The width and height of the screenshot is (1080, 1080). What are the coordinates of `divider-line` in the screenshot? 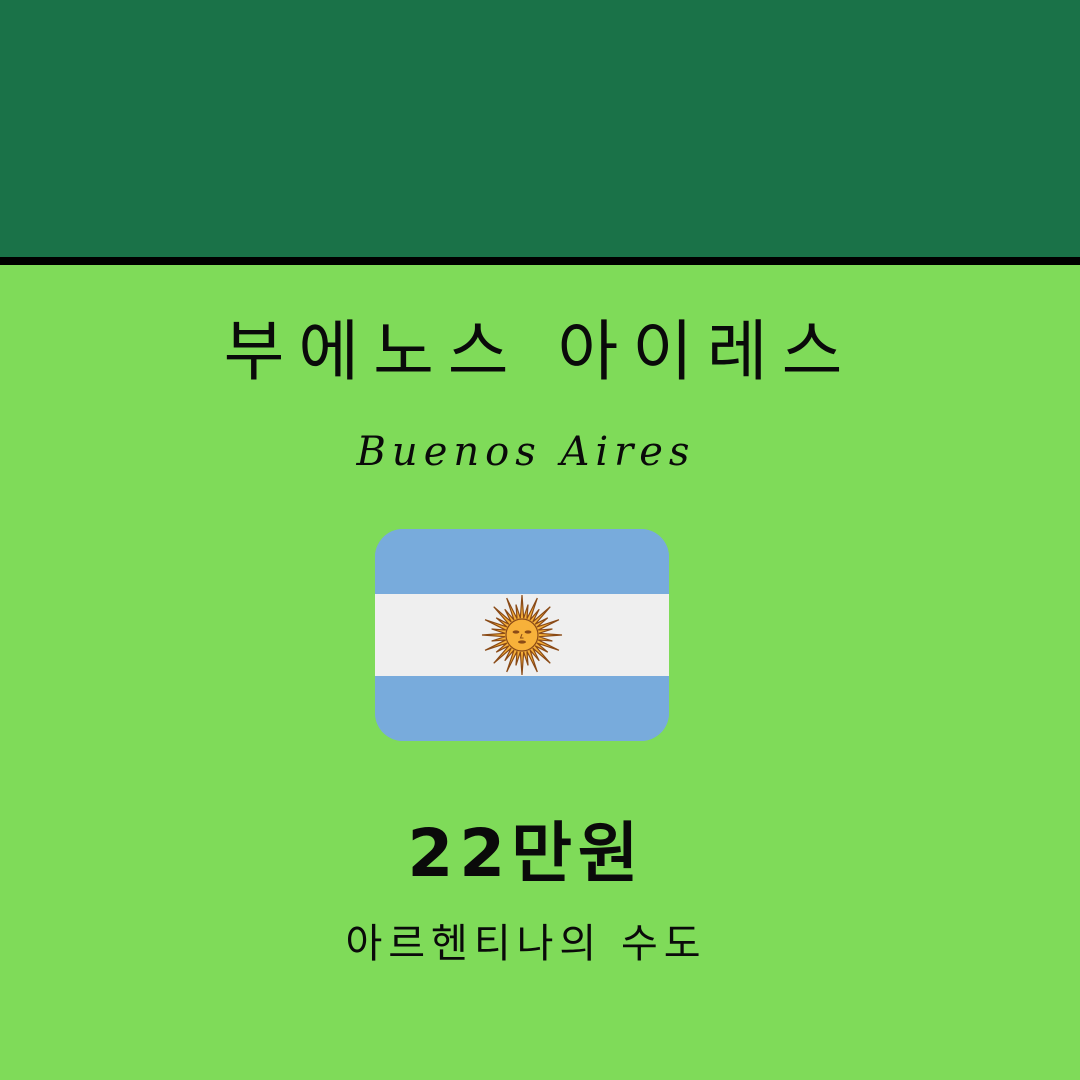 It's located at (540, 261).